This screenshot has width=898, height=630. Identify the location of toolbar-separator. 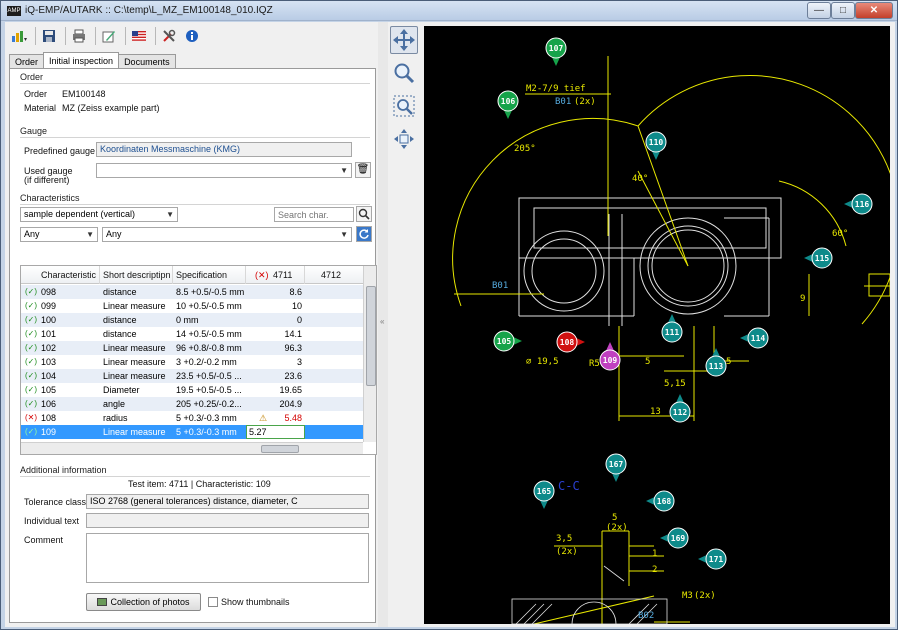
(95, 36).